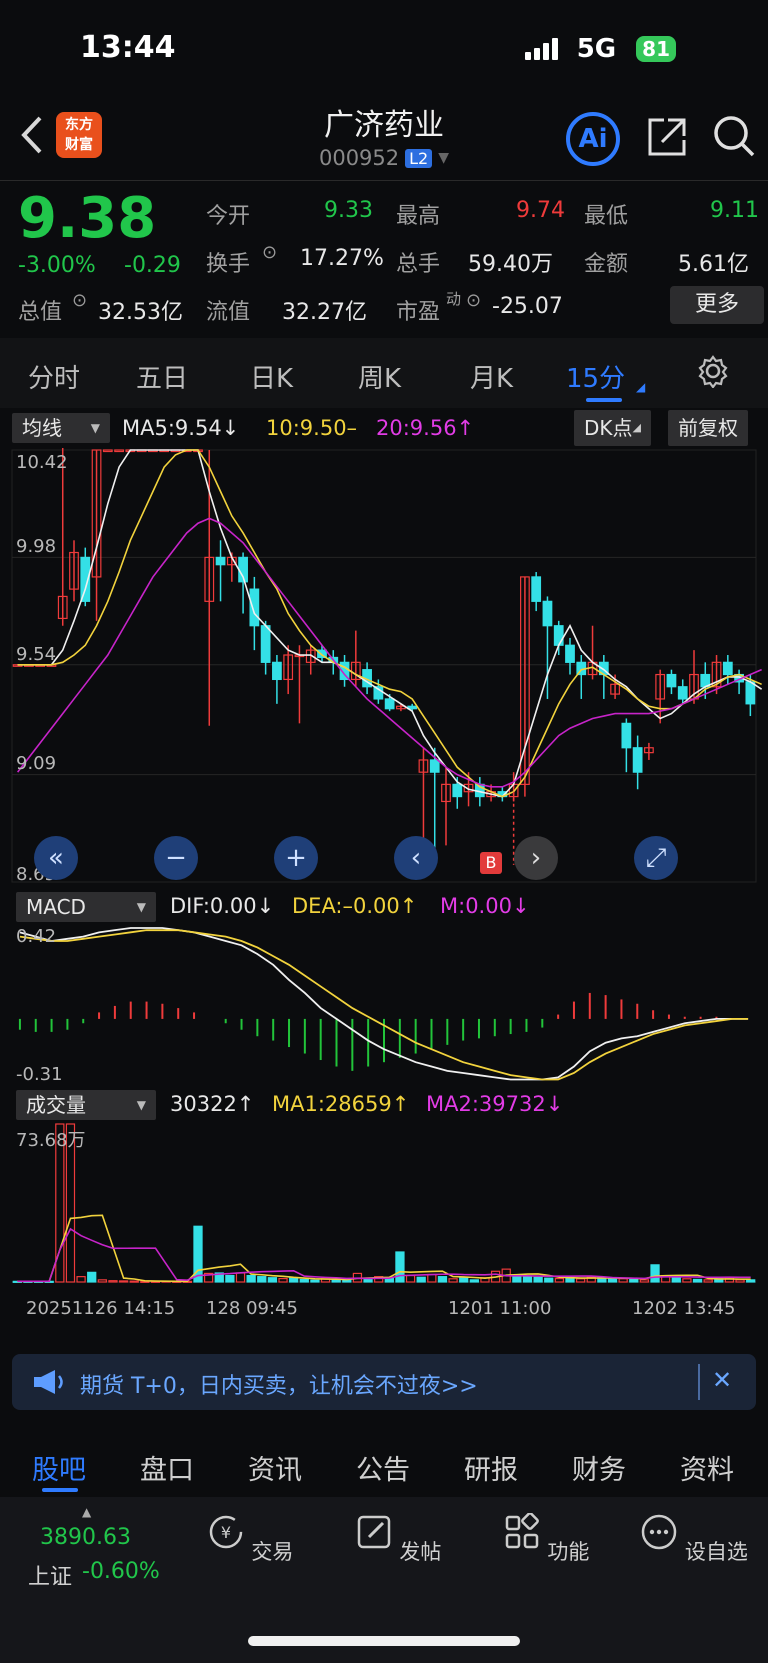 This screenshot has height=1663, width=768. What do you see at coordinates (722, 1380) in the screenshot?
I see `close-icon: ✕` at bounding box center [722, 1380].